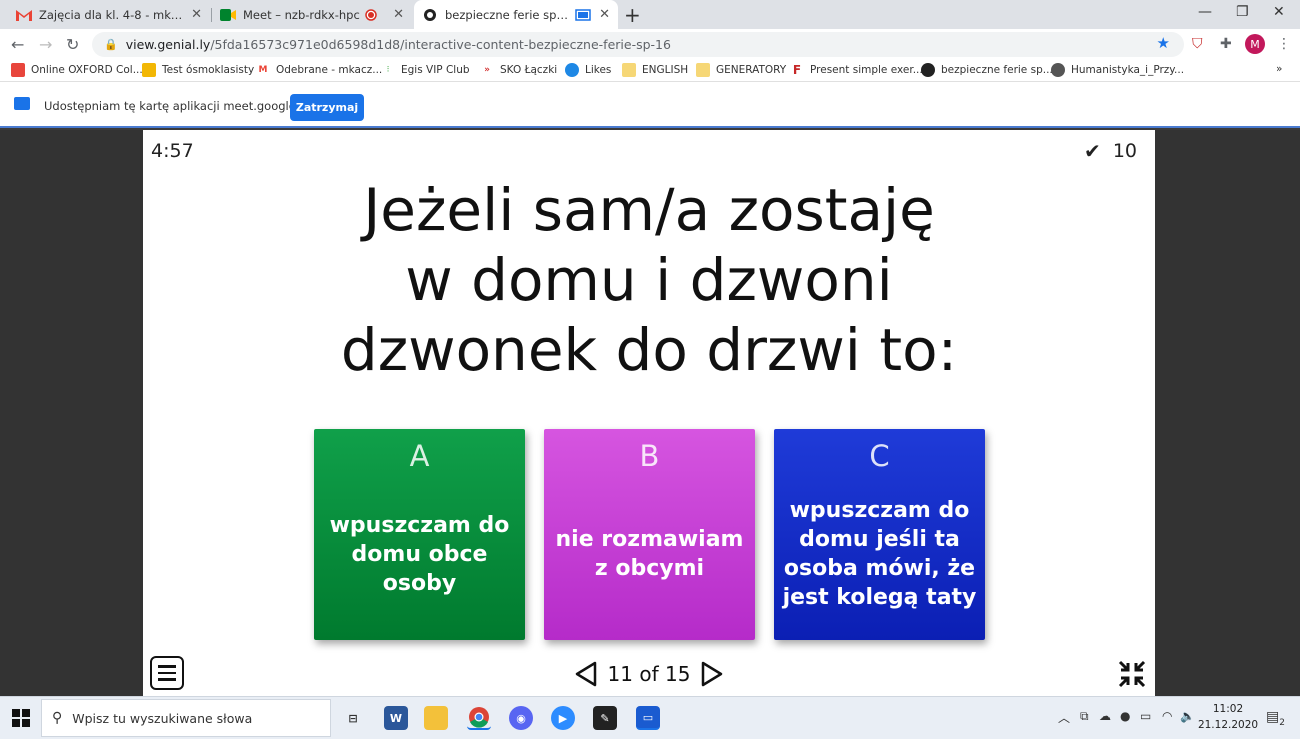 This screenshot has width=1300, height=739. What do you see at coordinates (24, 15) in the screenshot?
I see `gmail-icon` at bounding box center [24, 15].